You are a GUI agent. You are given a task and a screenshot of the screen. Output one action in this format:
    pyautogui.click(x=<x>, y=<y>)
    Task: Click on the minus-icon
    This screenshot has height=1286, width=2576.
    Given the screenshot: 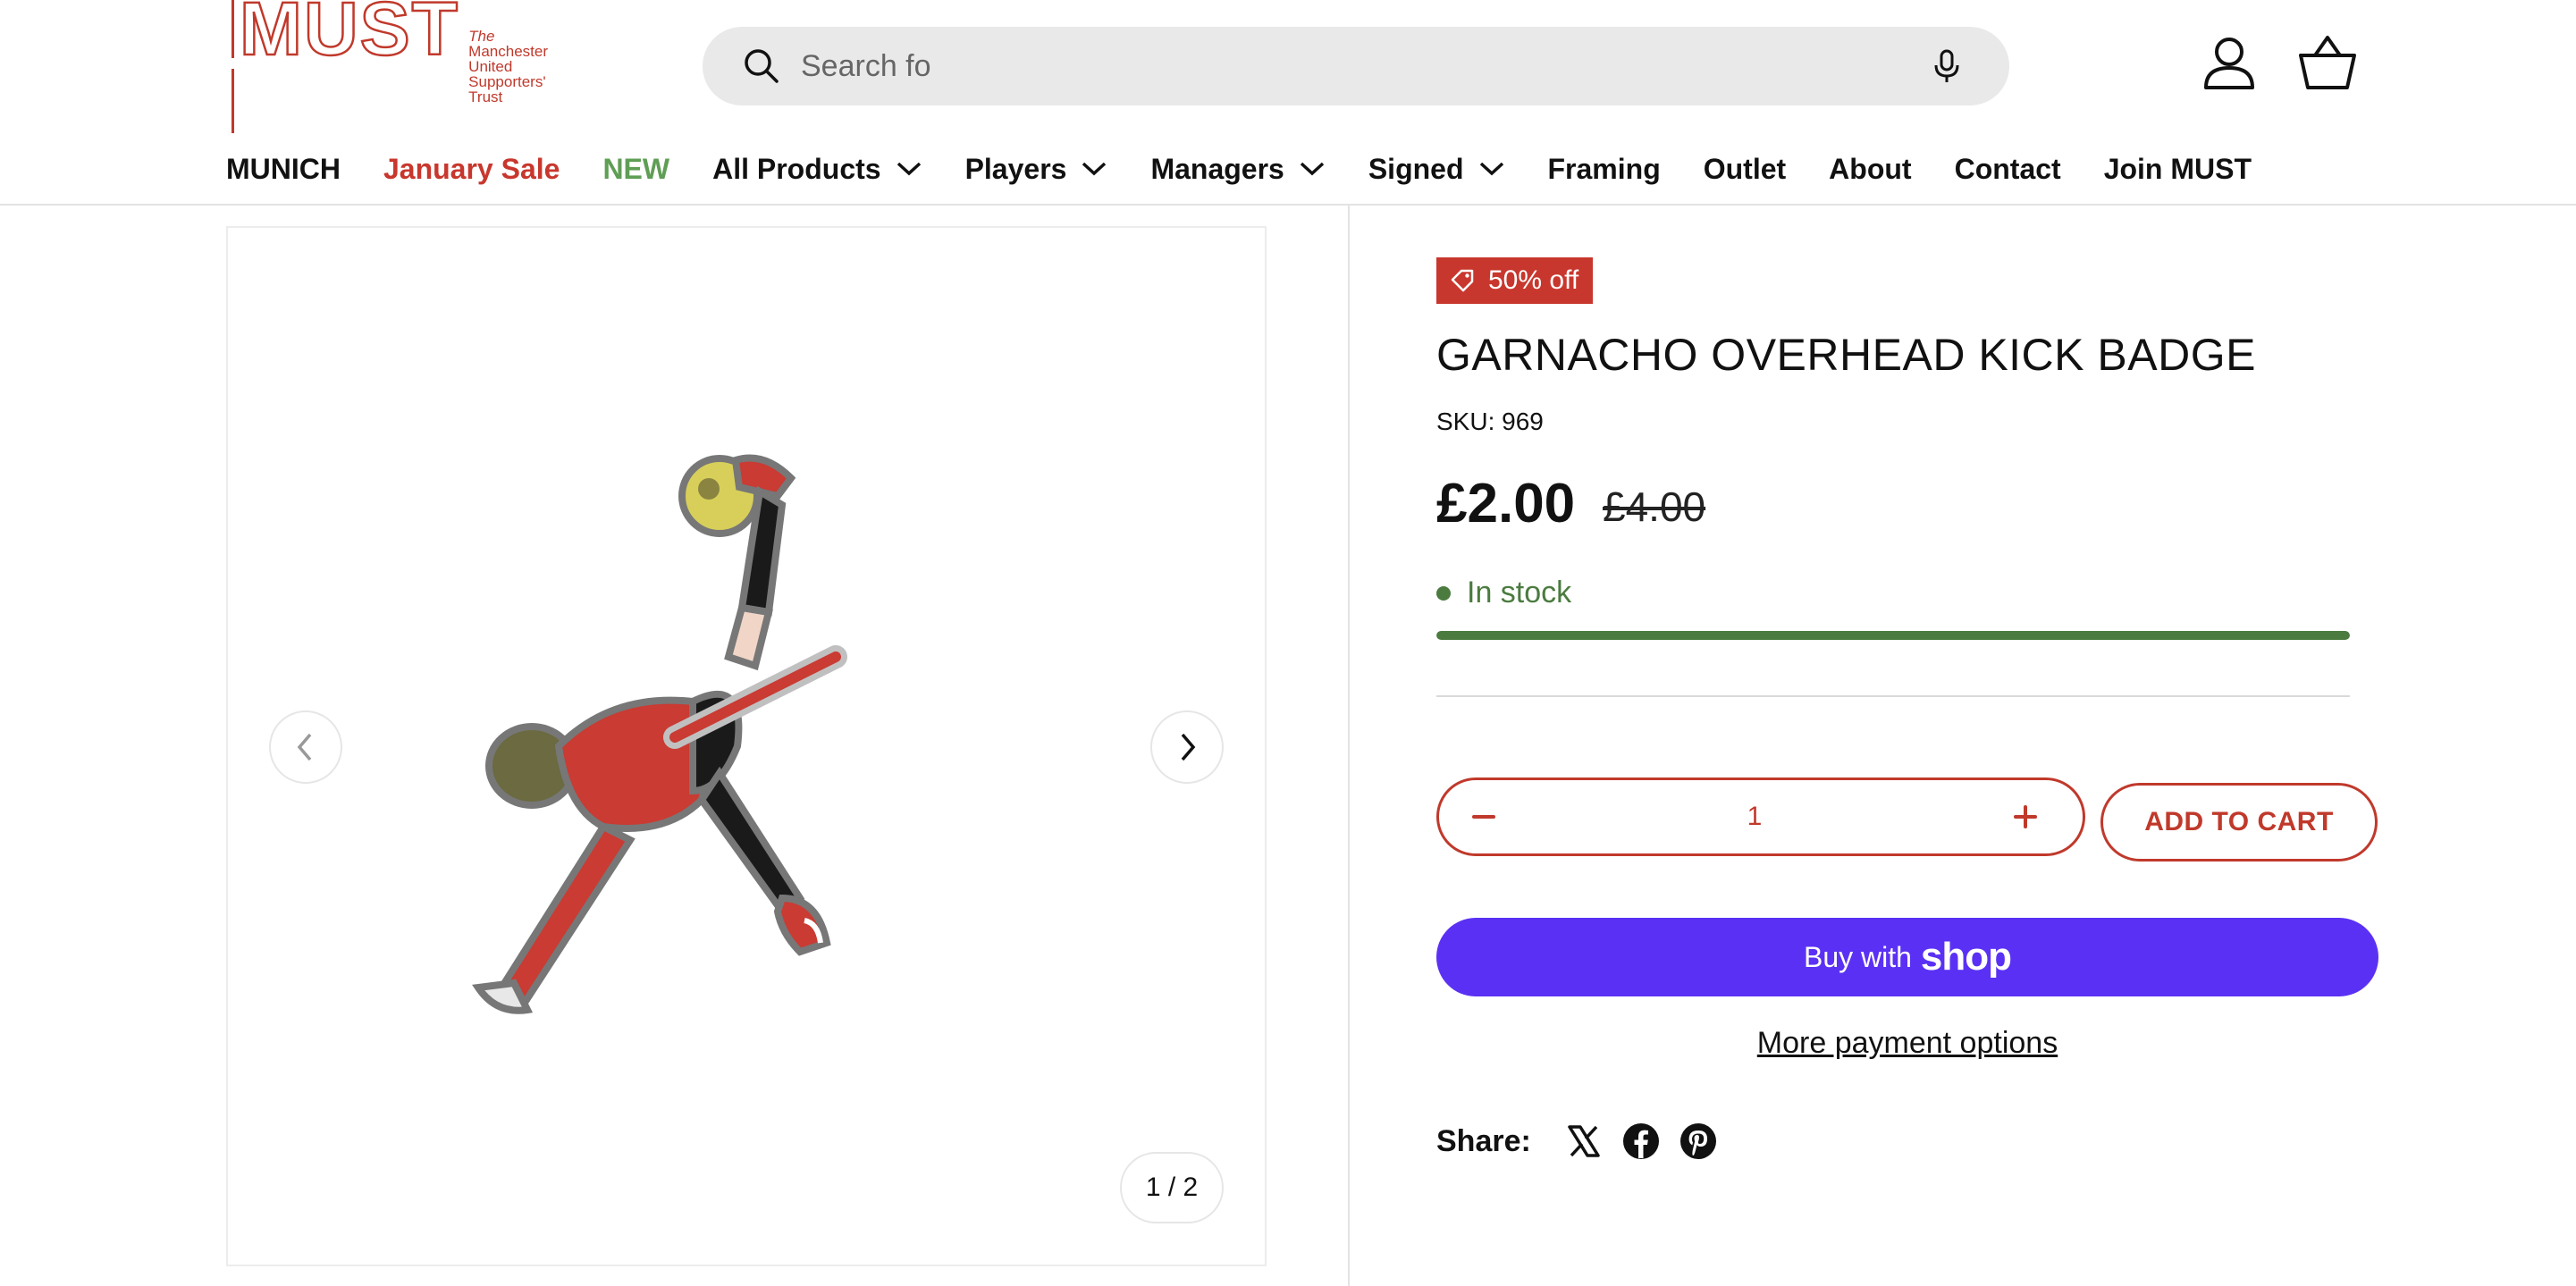 What is the action you would take?
    pyautogui.click(x=1484, y=817)
    